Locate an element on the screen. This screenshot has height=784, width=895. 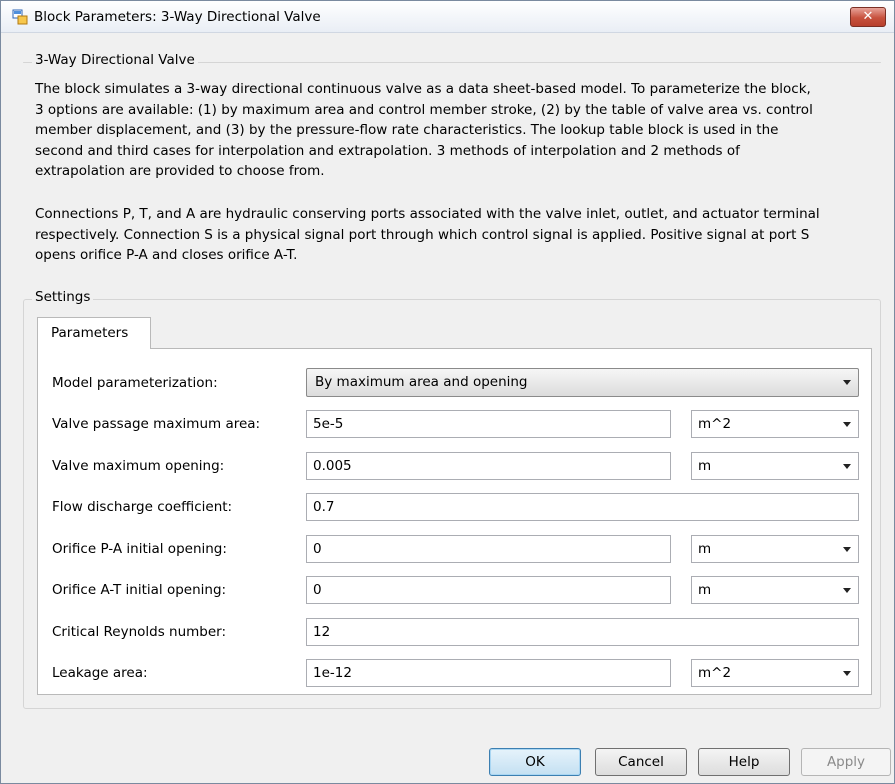
orifice-pa-initial-opening-input: 0 is located at coordinates (488, 549).